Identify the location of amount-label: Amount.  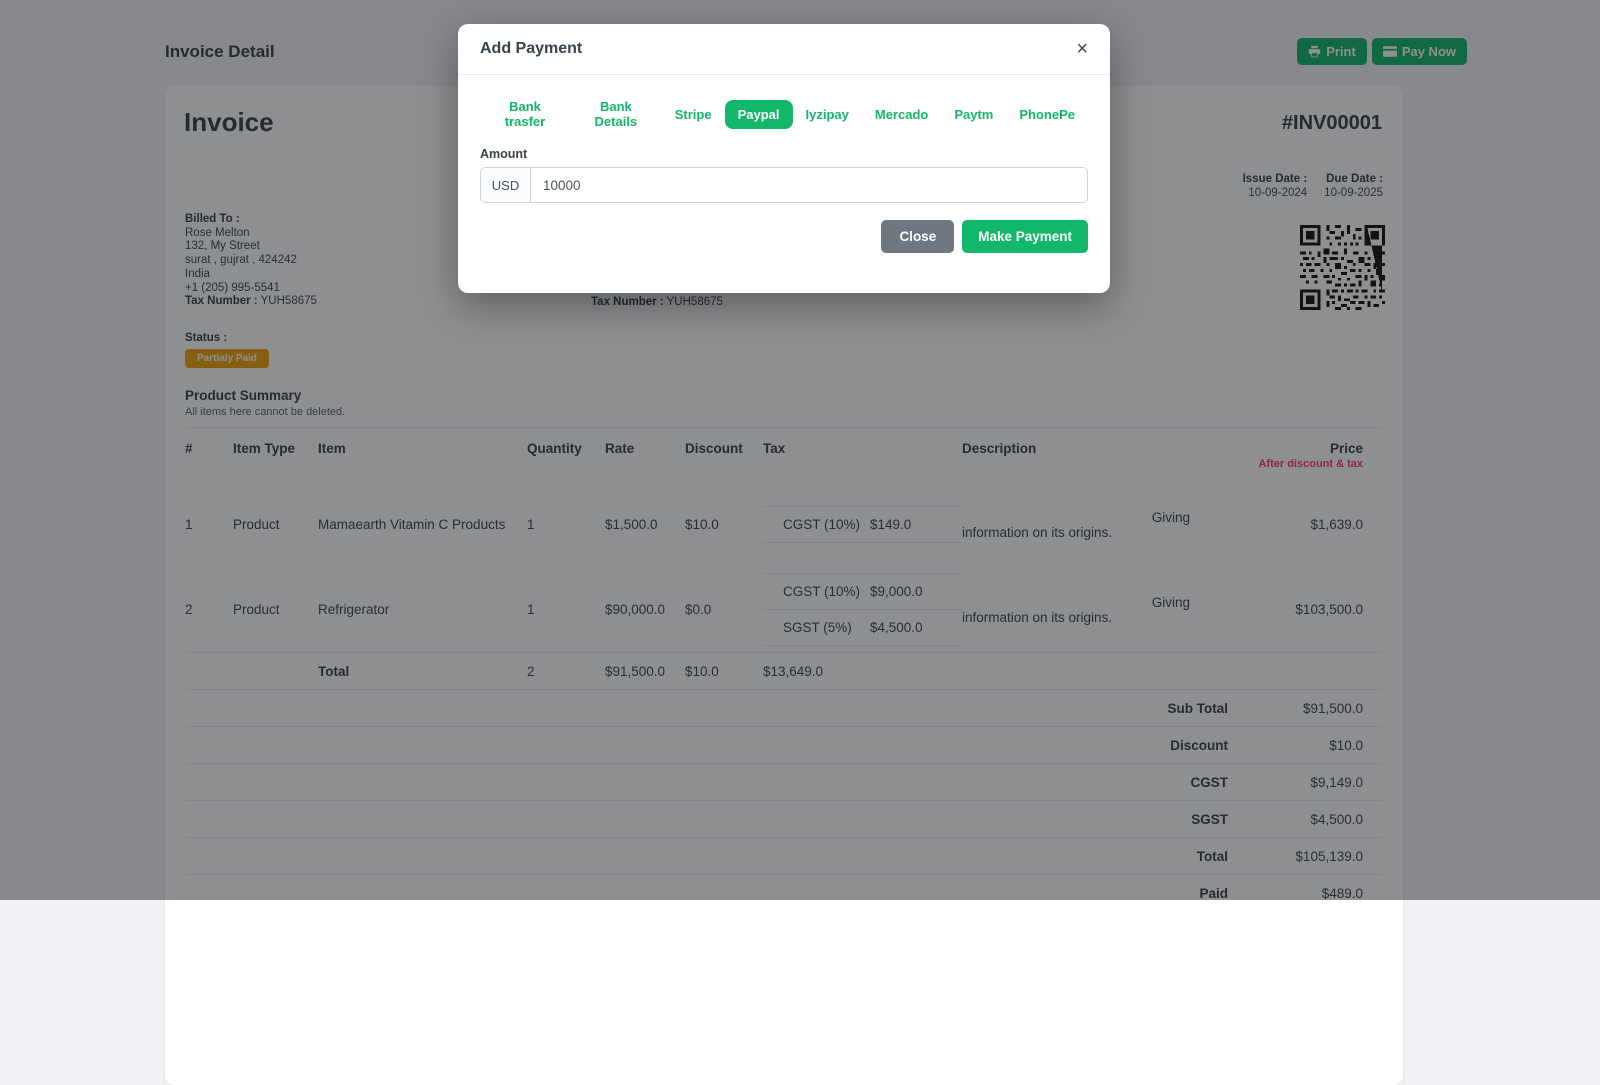
(784, 154).